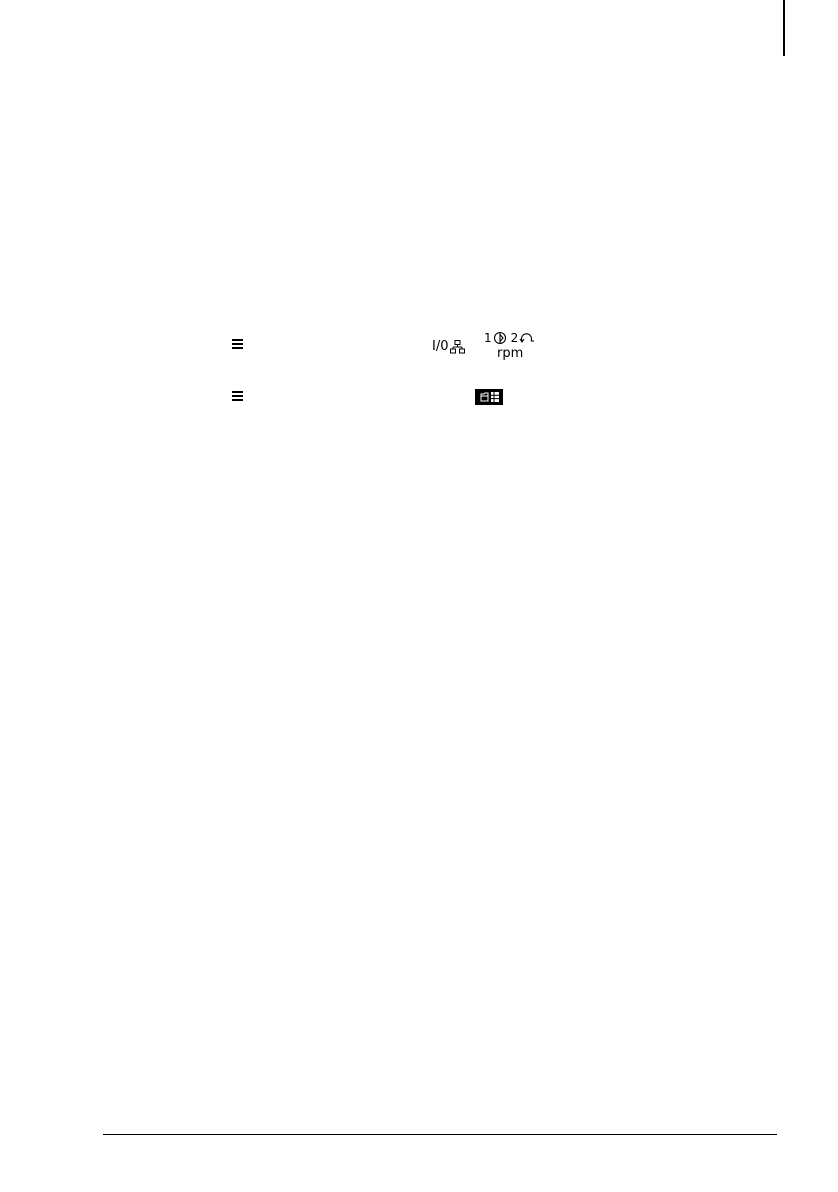 This screenshot has width=838, height=1192. Describe the element at coordinates (489, 397) in the screenshot. I see `parameters-icon` at that location.